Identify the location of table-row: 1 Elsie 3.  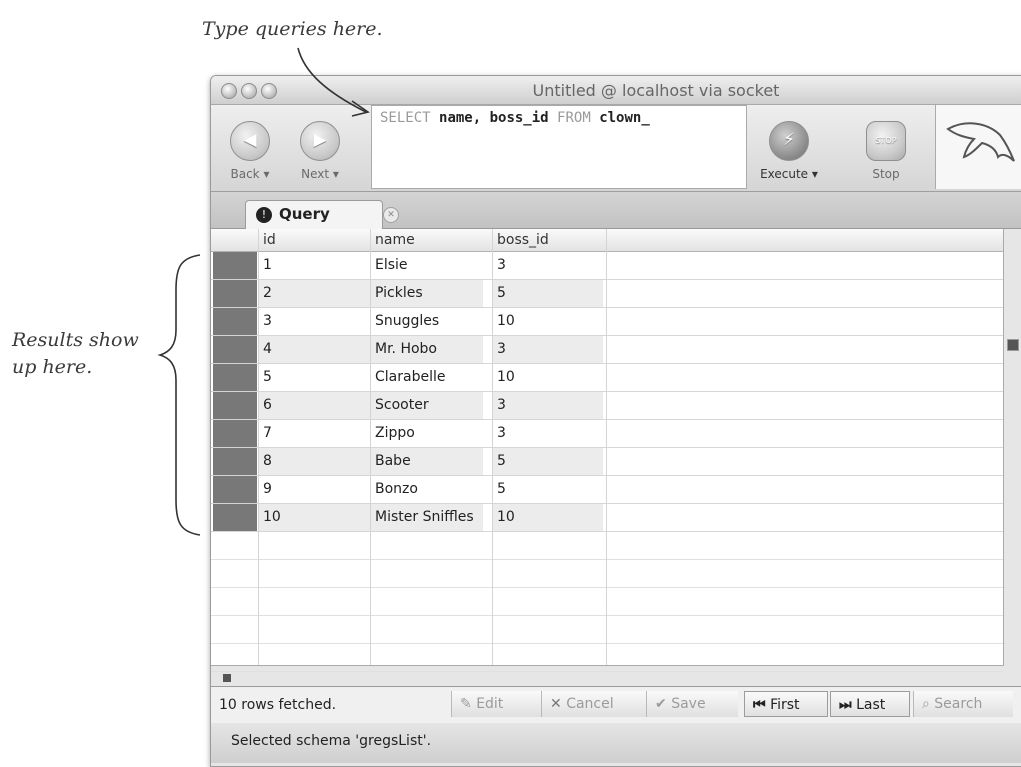
(607, 266).